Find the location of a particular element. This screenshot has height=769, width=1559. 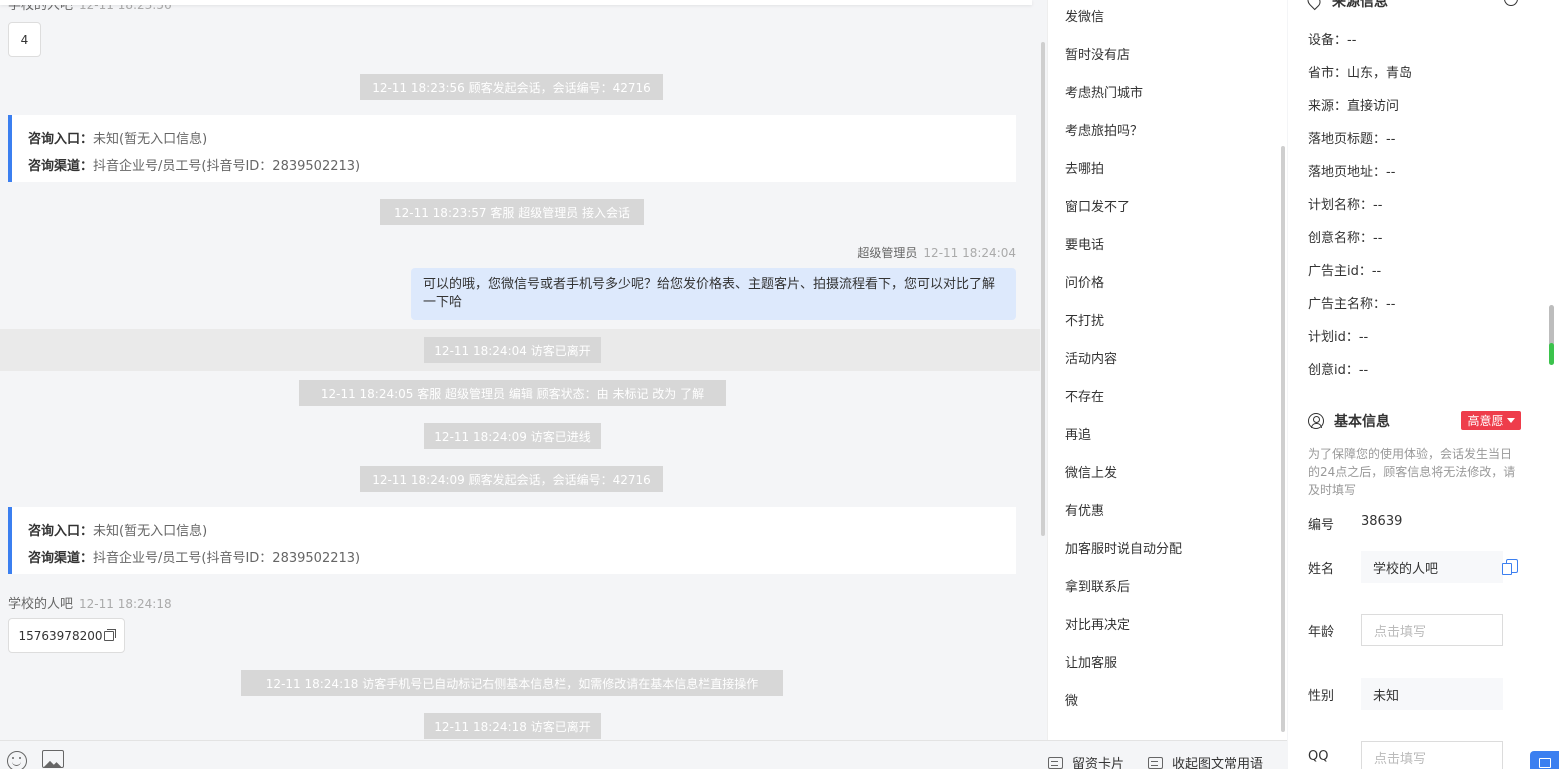

qq-label: QQ is located at coordinates (1318, 756).